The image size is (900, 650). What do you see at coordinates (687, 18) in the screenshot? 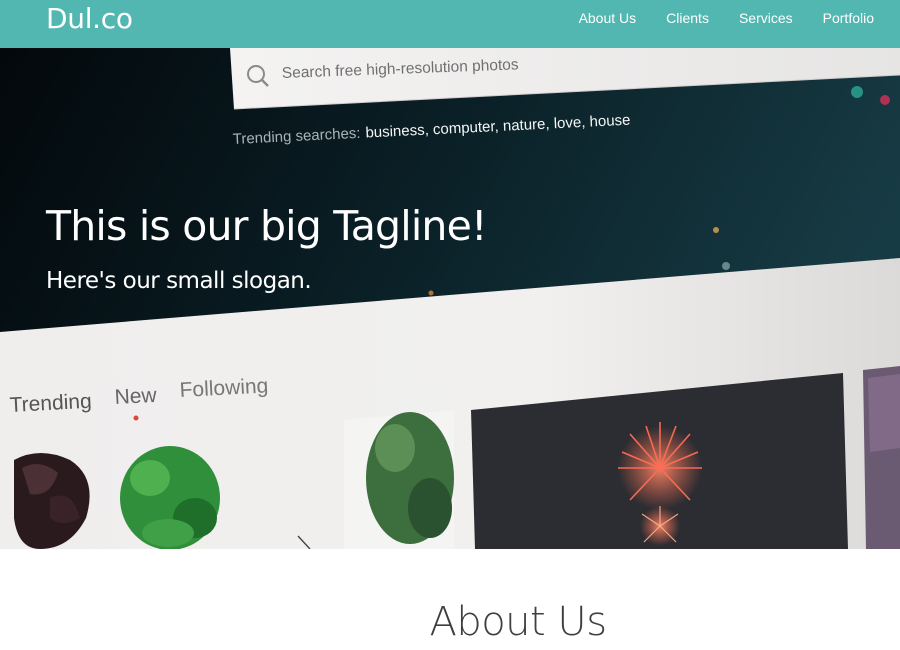
I see `nav-link-clients: Clients` at bounding box center [687, 18].